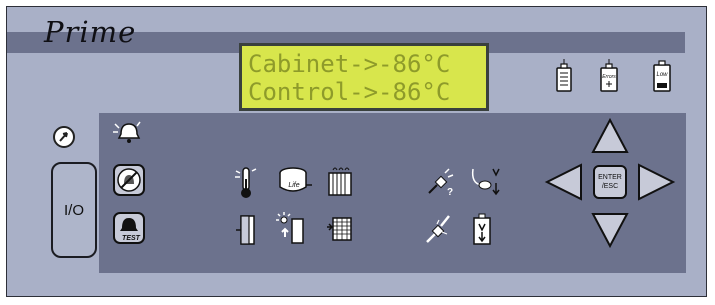 The width and height of the screenshot is (715, 305). What do you see at coordinates (128, 133) in the screenshot?
I see `alarm-bell-icon` at bounding box center [128, 133].